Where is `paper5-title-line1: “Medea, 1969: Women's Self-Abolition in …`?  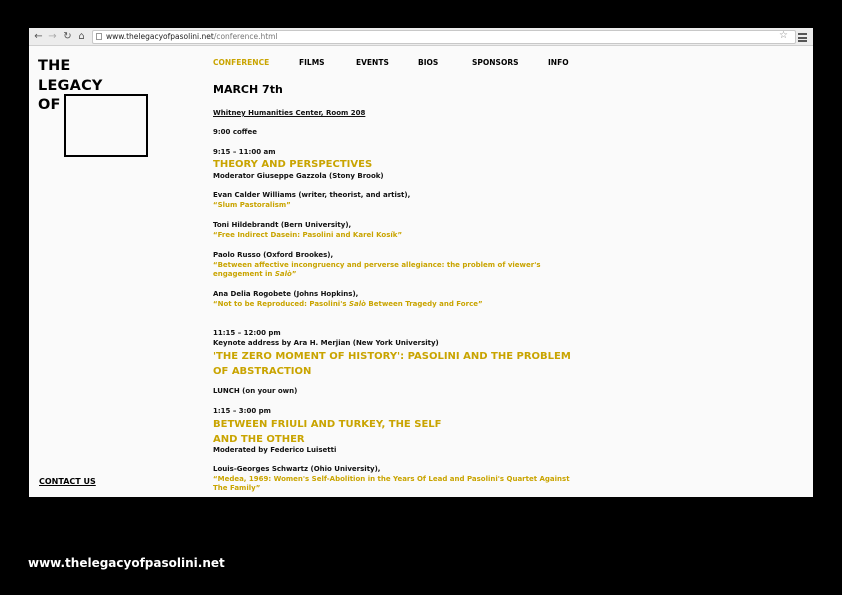
paper5-title-line1: “Medea, 1969: Women's Self-Abolition in … is located at coordinates (391, 479).